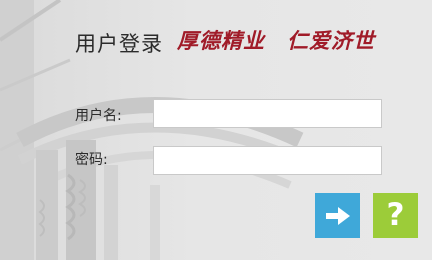  Describe the element at coordinates (267, 160) in the screenshot. I see `password-input` at that location.